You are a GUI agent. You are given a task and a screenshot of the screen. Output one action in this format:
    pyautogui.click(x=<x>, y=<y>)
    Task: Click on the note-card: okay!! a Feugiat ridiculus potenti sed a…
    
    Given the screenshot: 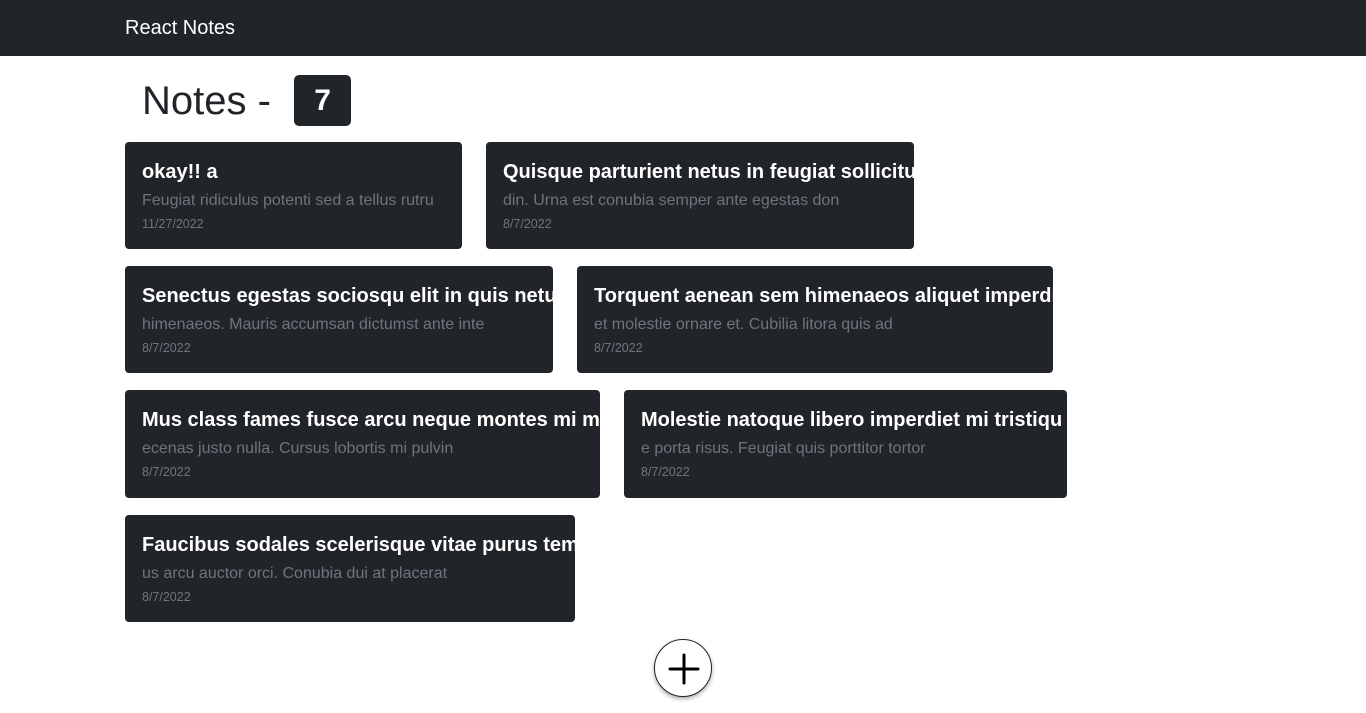 What is the action you would take?
    pyautogui.click(x=293, y=195)
    